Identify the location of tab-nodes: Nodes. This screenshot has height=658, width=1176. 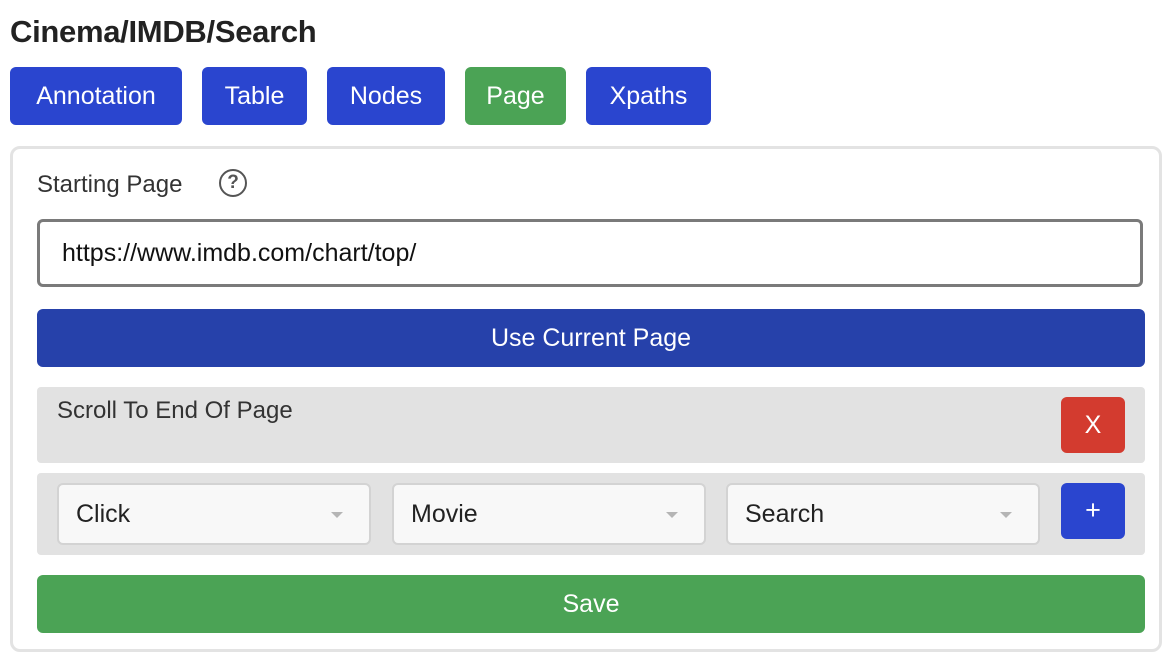
(386, 96).